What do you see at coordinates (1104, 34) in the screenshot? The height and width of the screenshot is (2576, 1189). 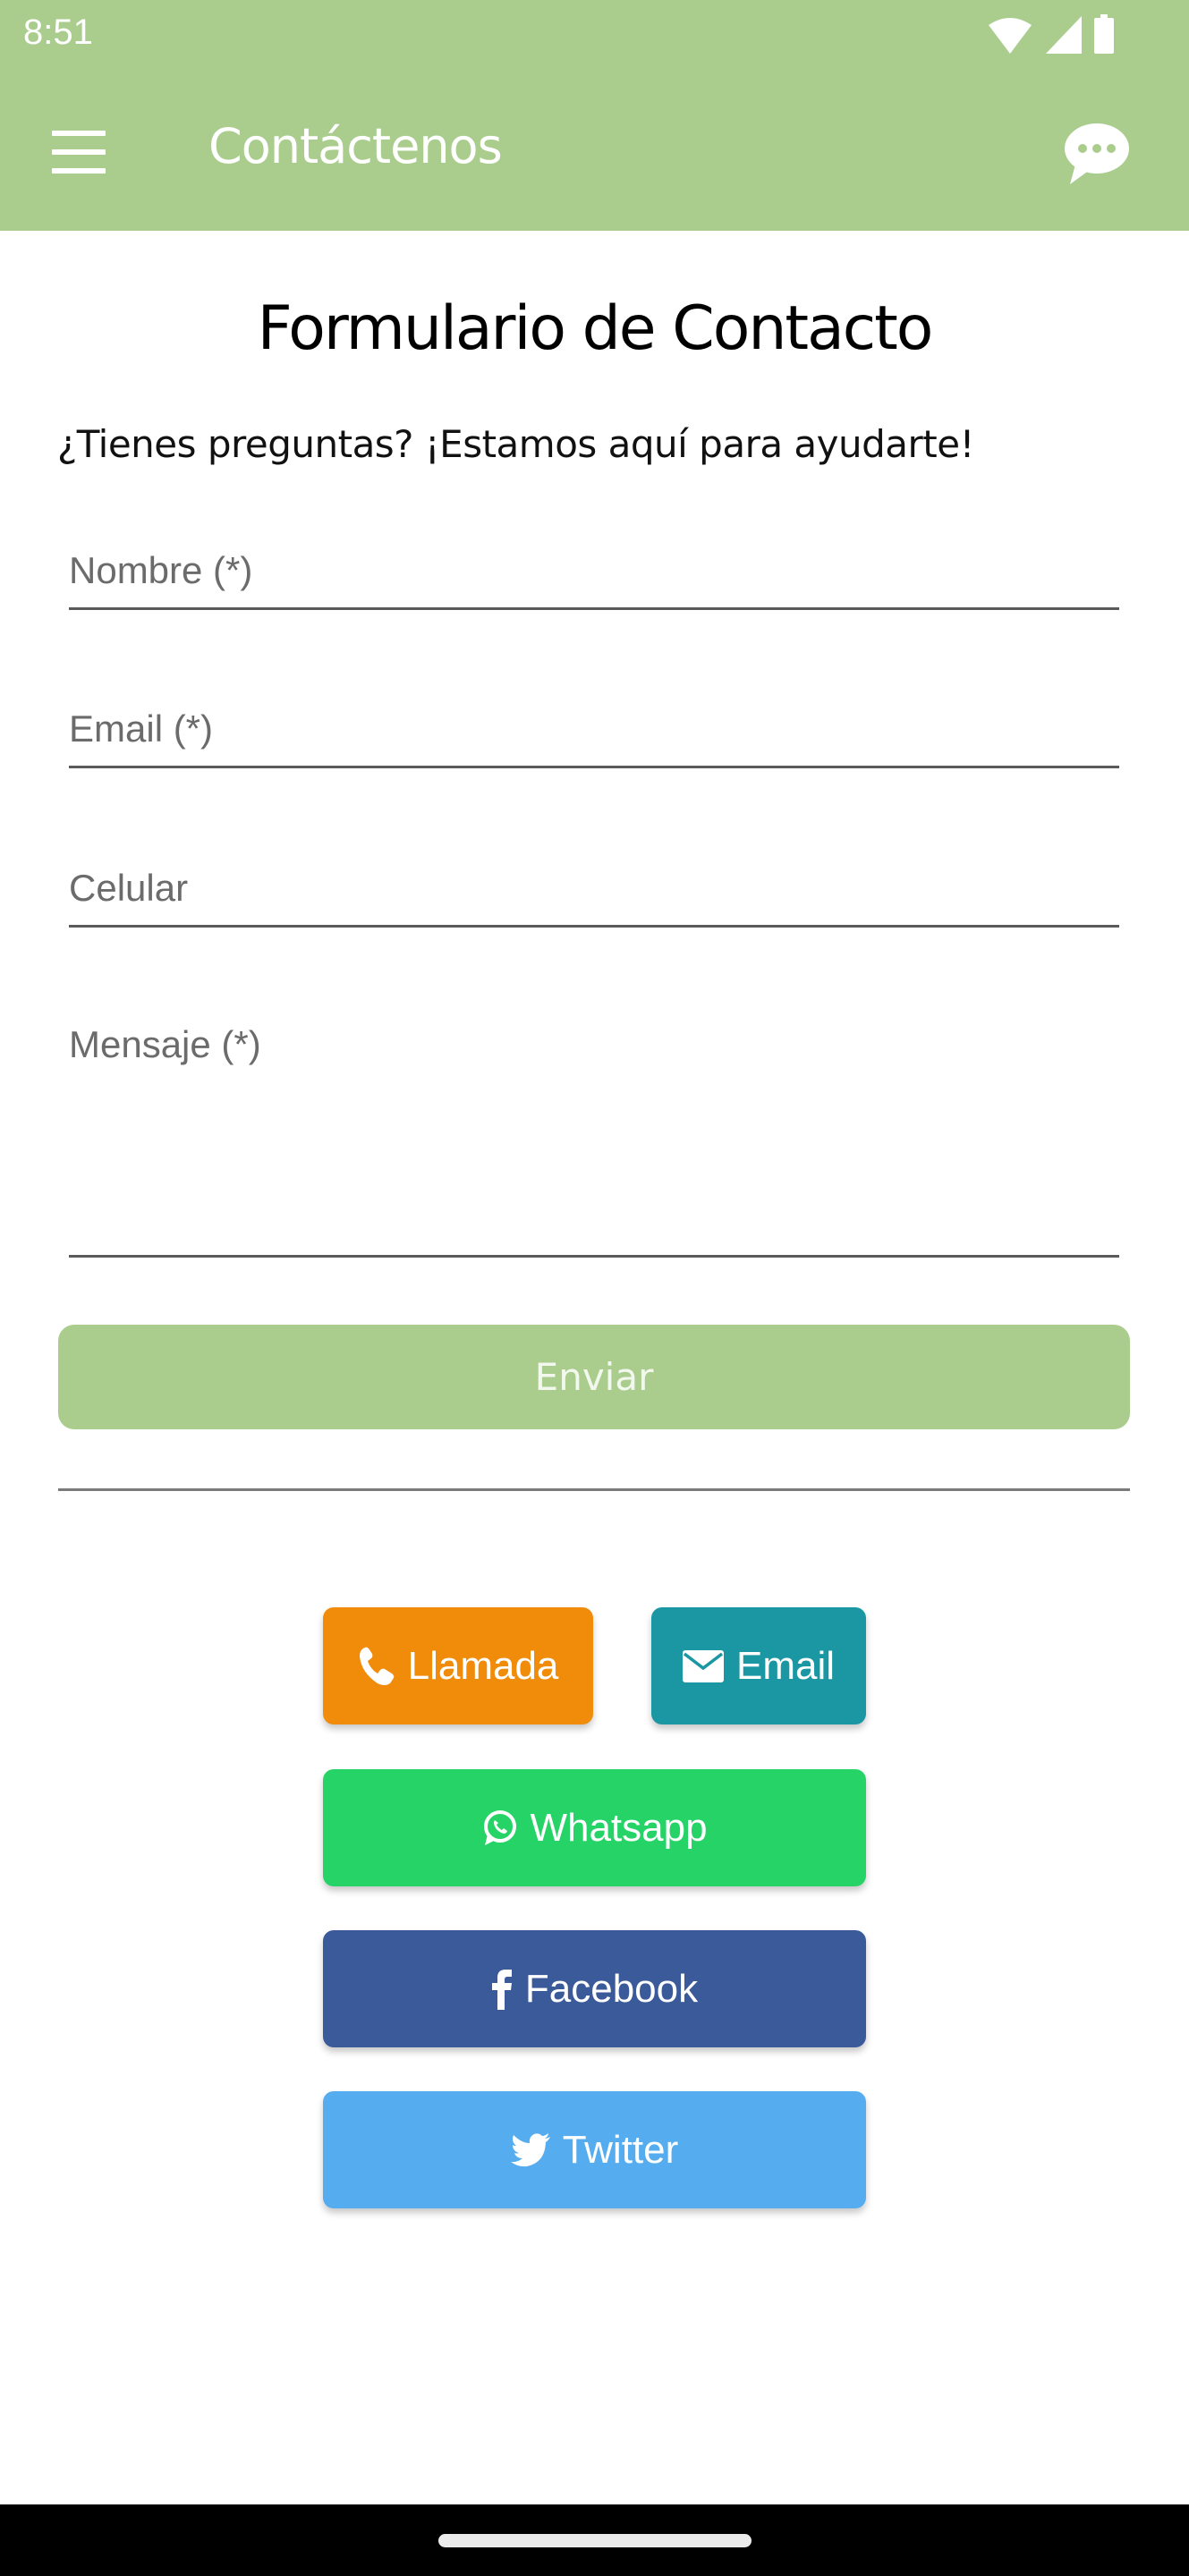 I see `battery-icon` at bounding box center [1104, 34].